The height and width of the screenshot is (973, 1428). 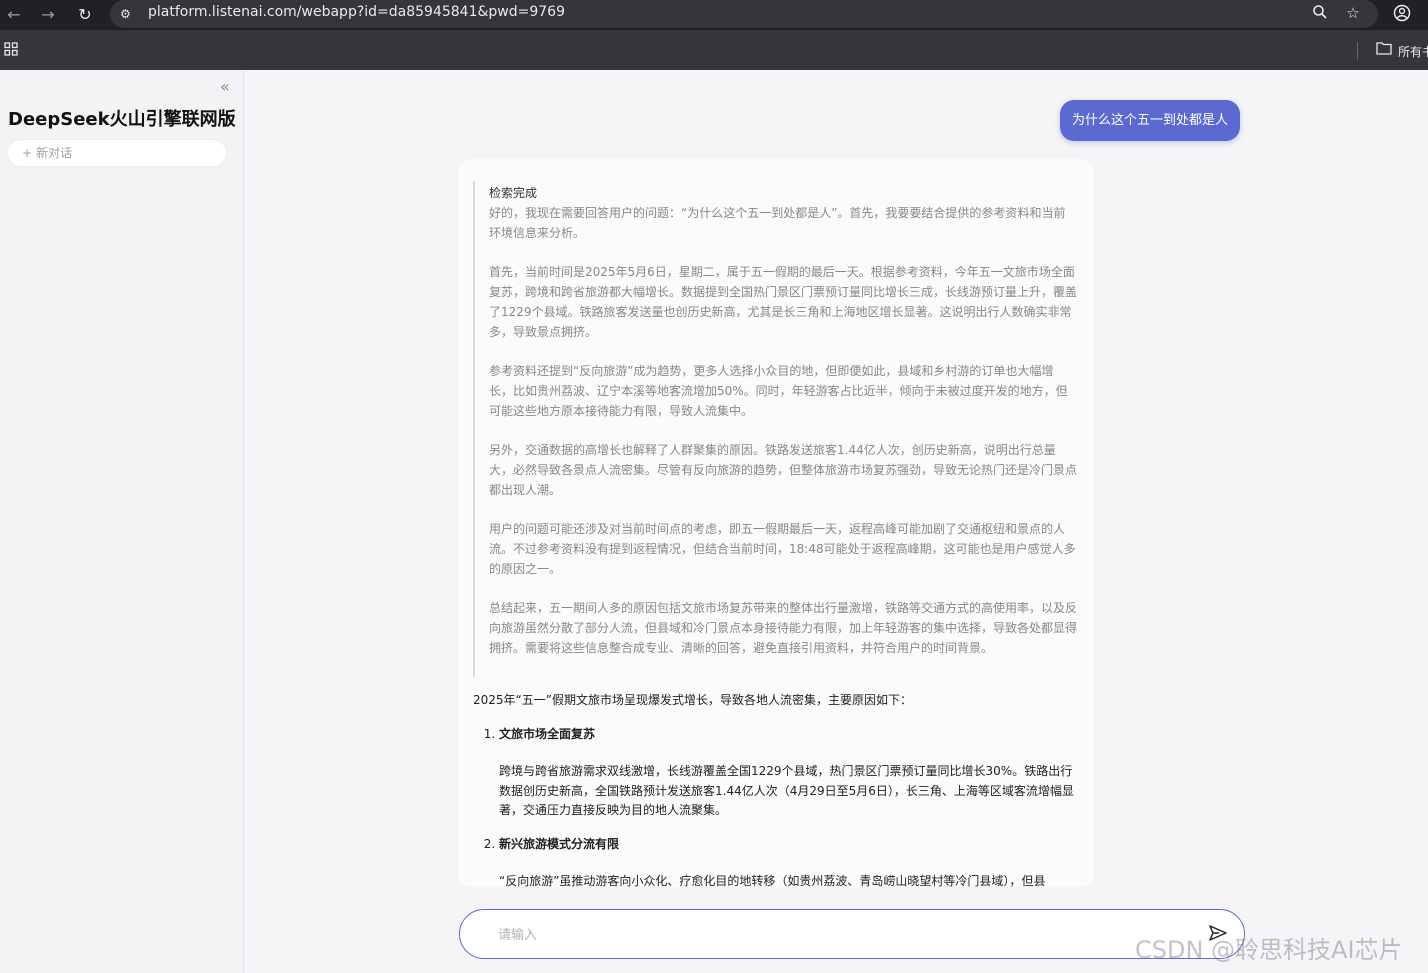 What do you see at coordinates (1353, 13) in the screenshot?
I see `bookmark-star-icon: ☆` at bounding box center [1353, 13].